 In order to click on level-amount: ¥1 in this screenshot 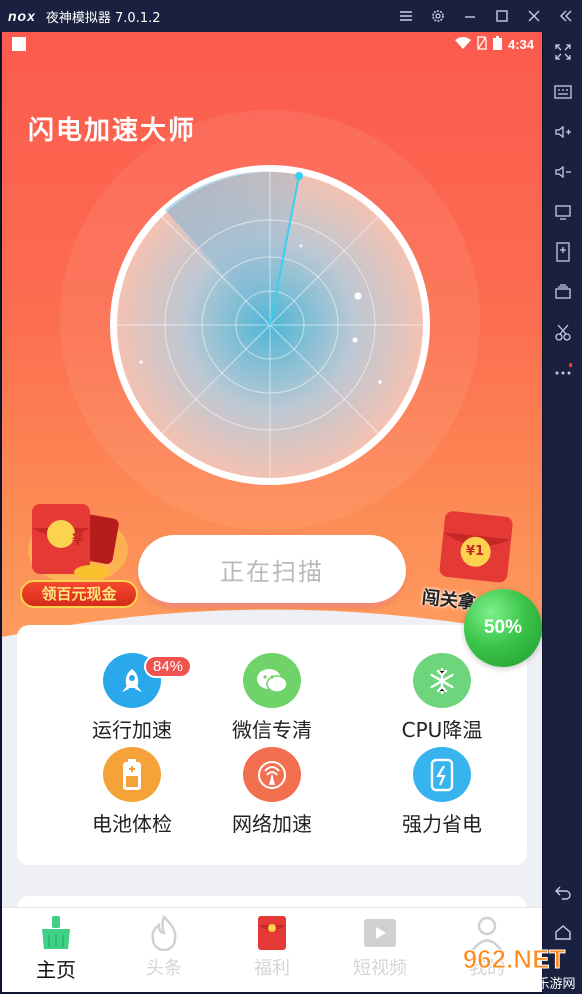, I will do `click(475, 551)`.